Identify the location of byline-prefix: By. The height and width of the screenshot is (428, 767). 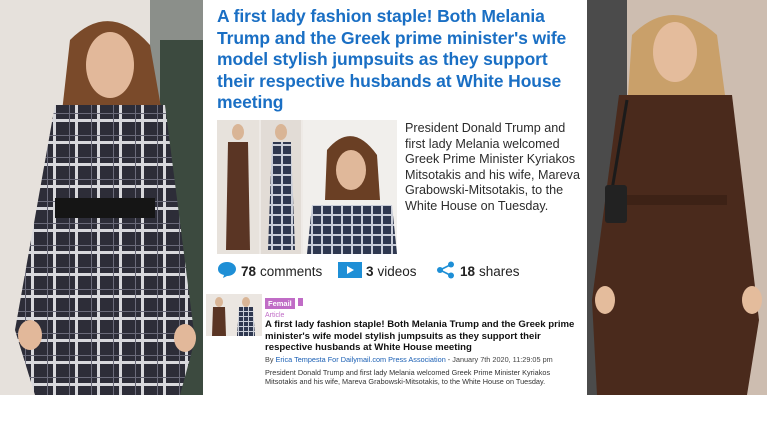
(270, 359).